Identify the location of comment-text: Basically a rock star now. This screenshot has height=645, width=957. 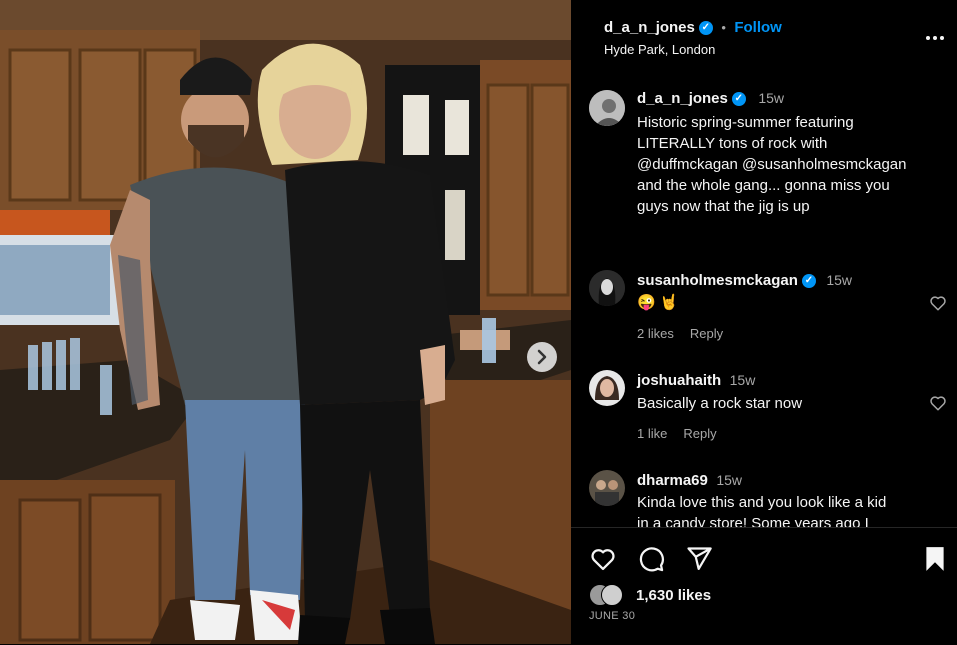
(720, 403).